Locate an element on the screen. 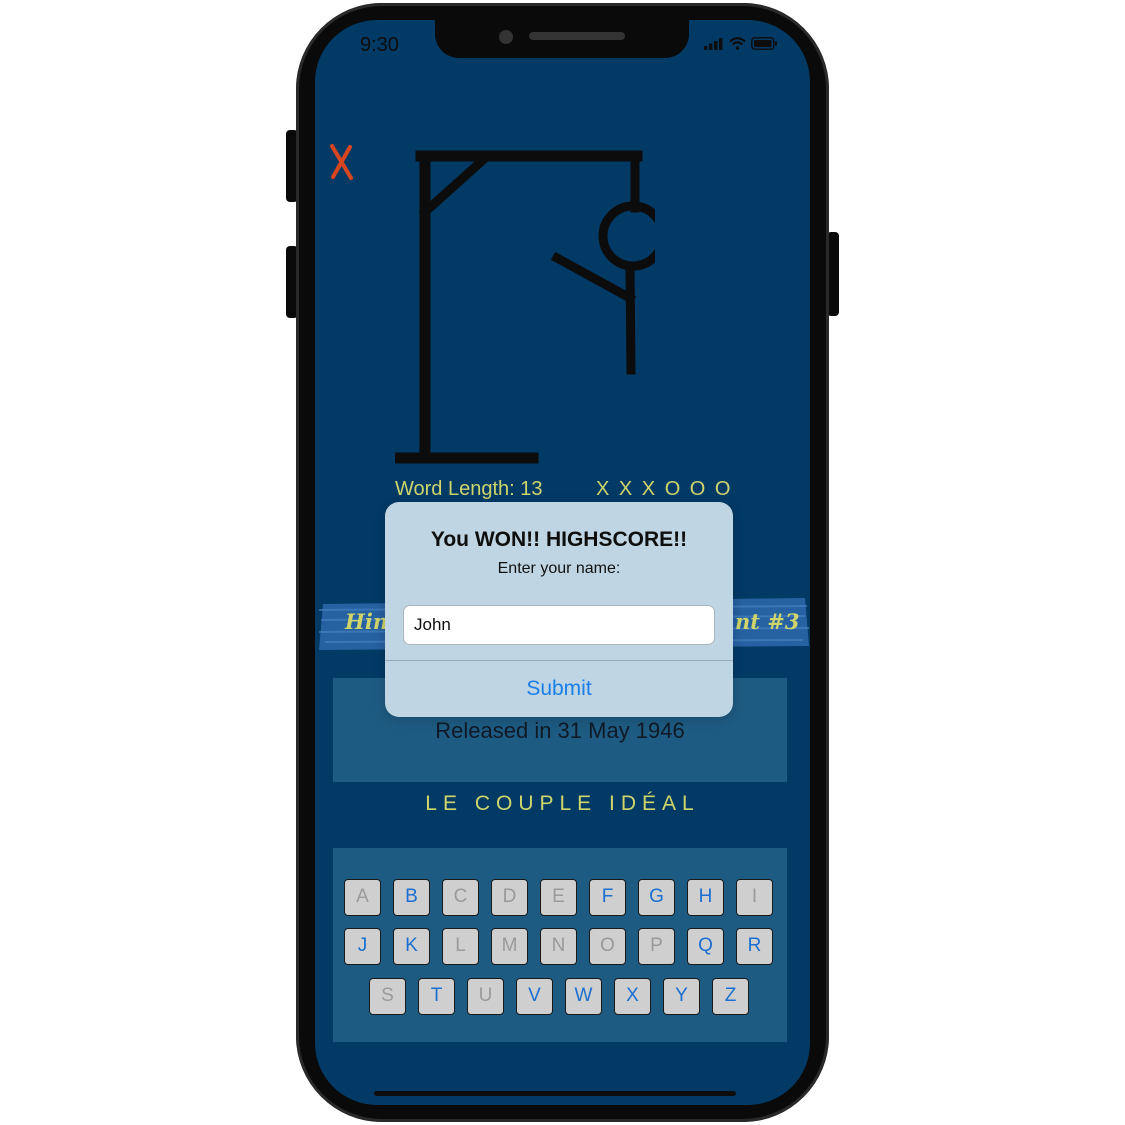 The image size is (1125, 1125). speaker is located at coordinates (577, 36).